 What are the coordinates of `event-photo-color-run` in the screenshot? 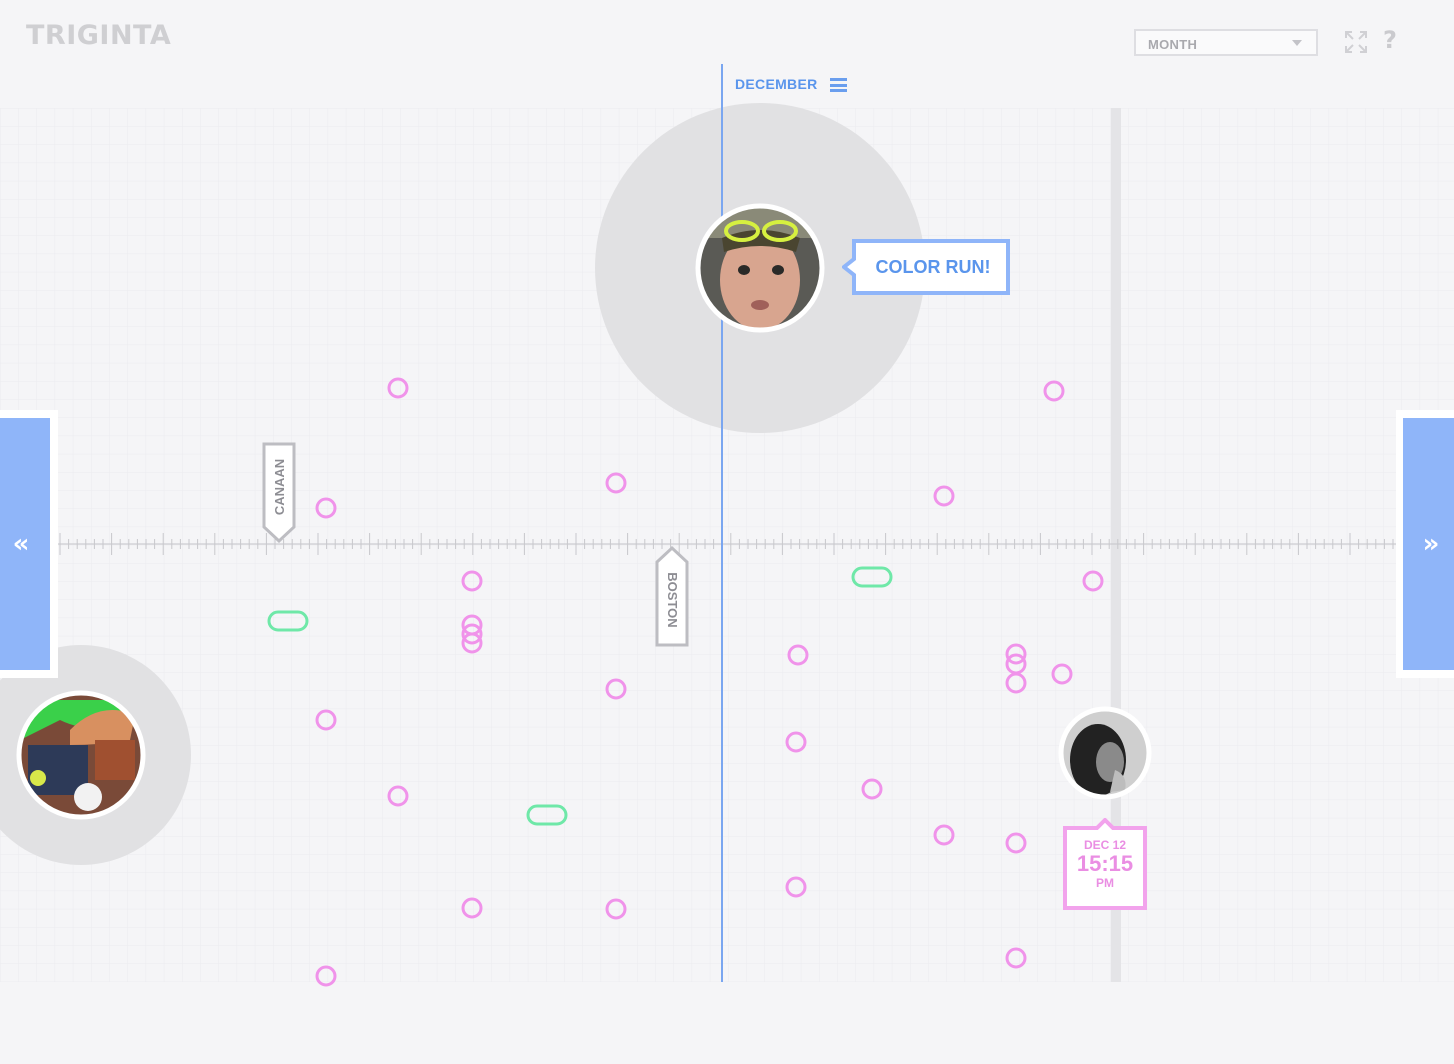 It's located at (760, 268).